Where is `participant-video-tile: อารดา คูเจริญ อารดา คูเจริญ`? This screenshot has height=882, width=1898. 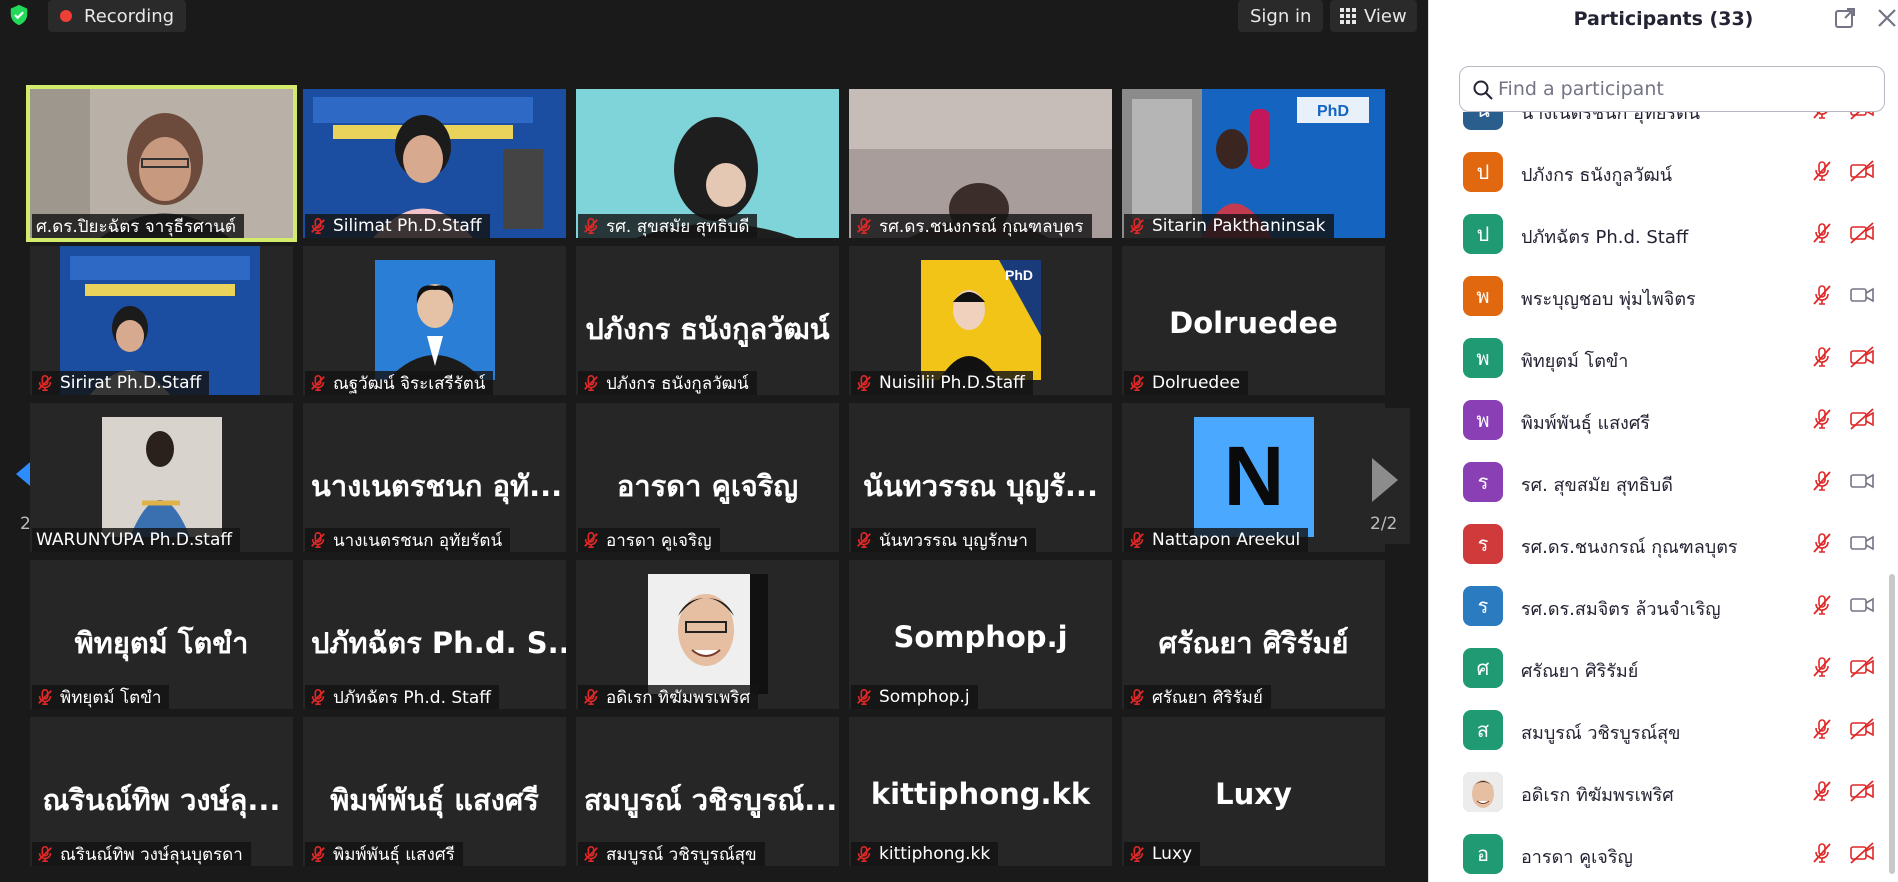 participant-video-tile: อารดา คูเจริญ อารดา คูเจริญ is located at coordinates (707, 477).